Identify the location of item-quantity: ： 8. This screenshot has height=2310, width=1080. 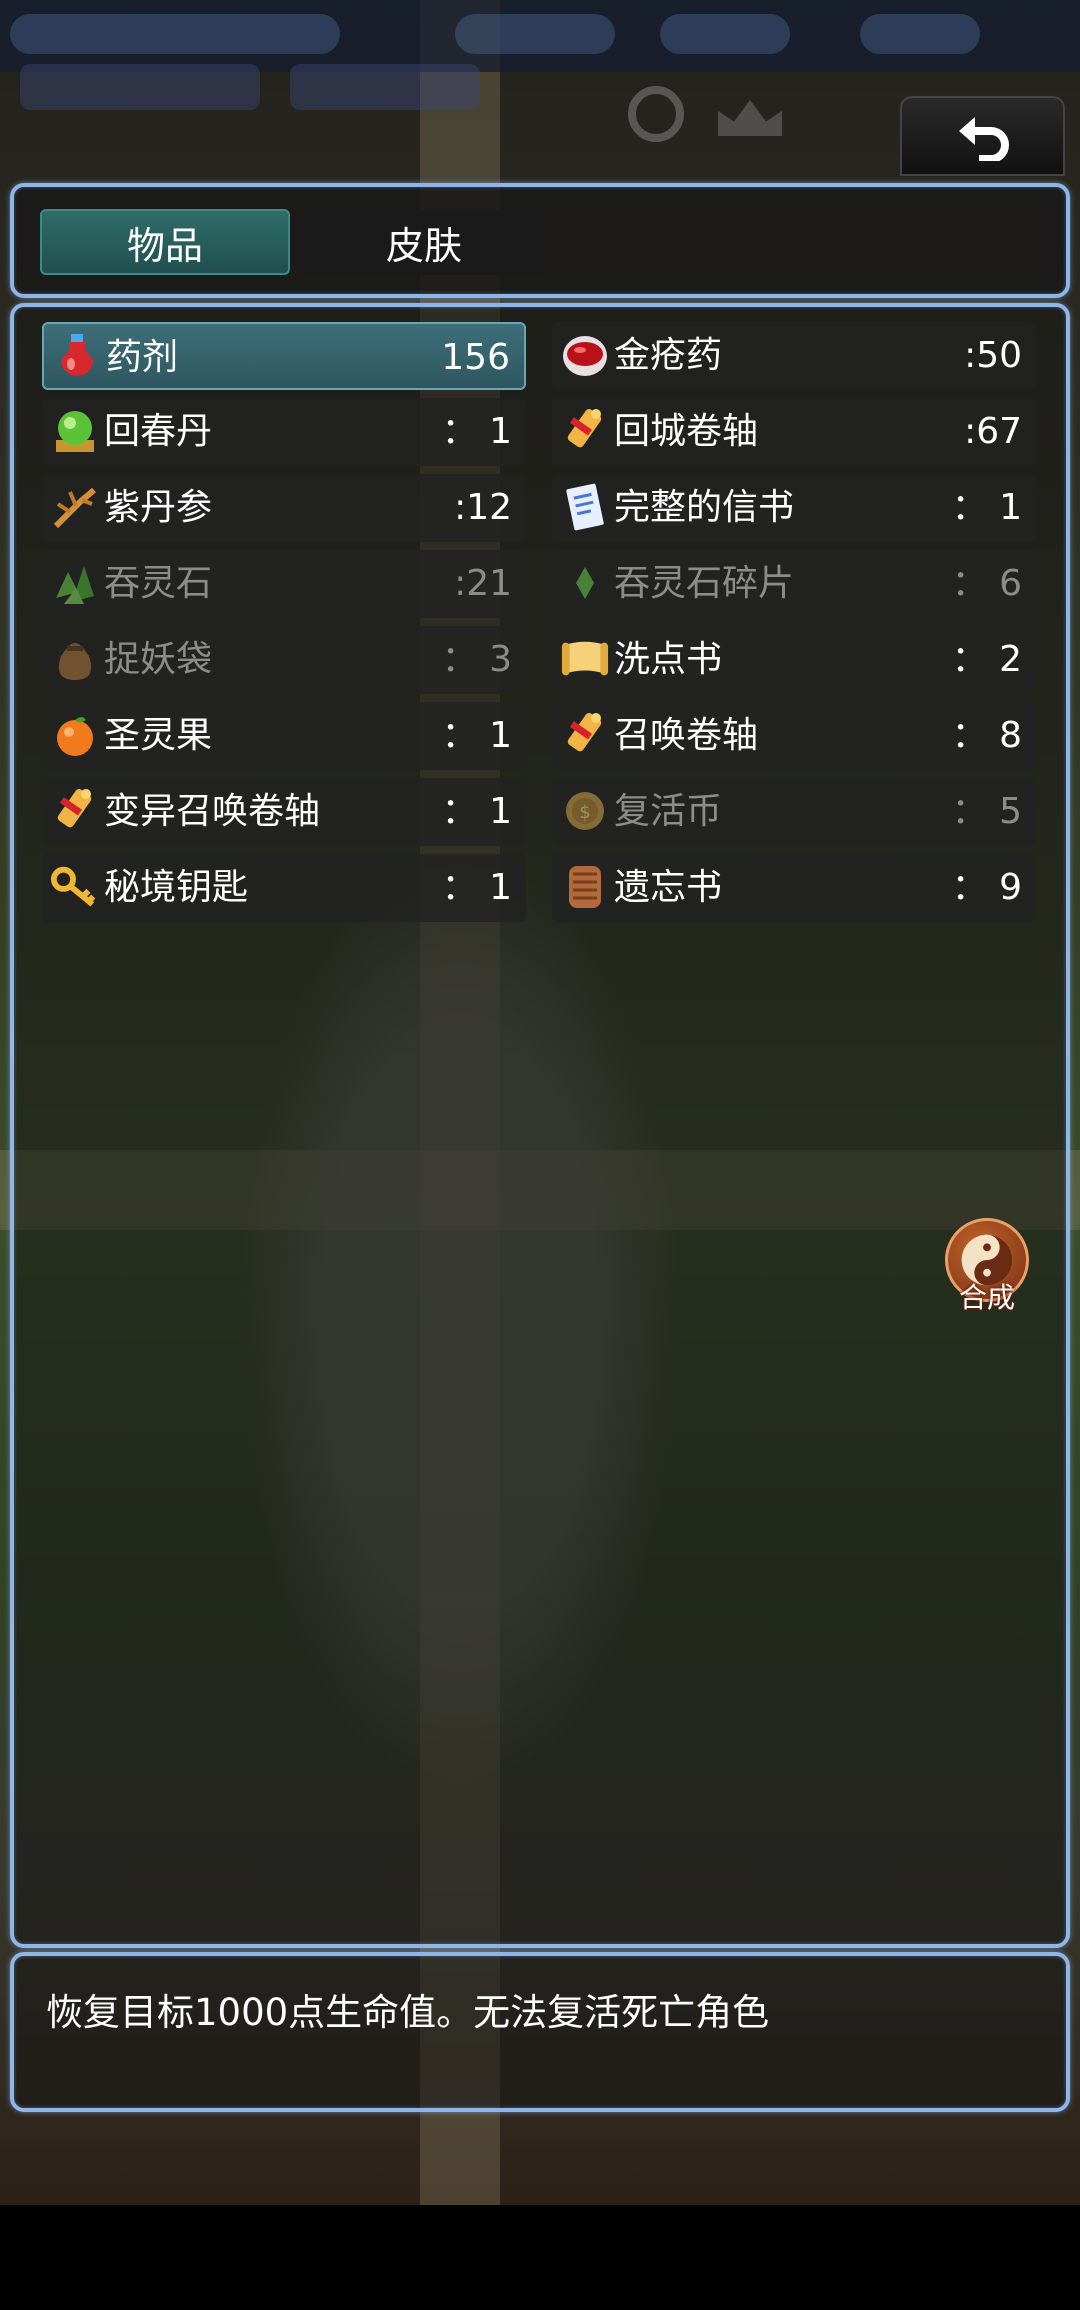
(986, 735).